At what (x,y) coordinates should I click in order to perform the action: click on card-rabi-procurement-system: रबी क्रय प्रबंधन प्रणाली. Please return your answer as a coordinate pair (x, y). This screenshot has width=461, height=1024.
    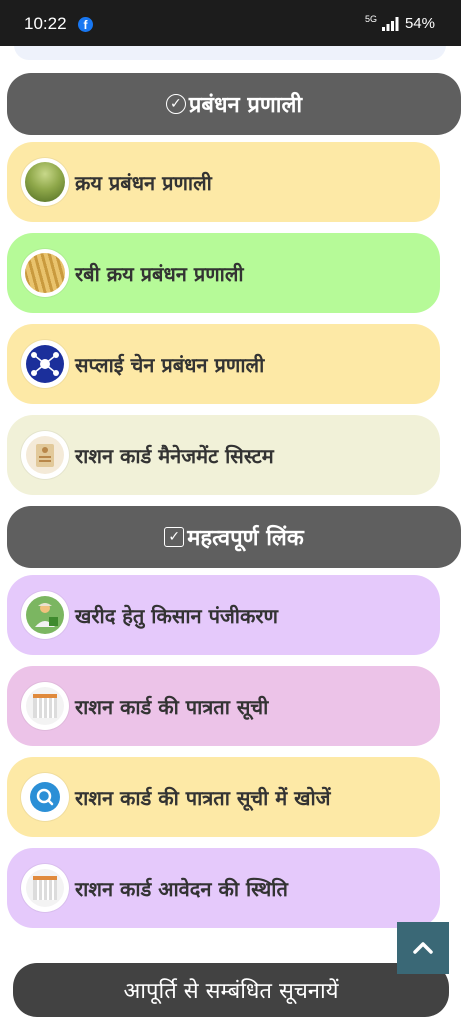
    Looking at the image, I should click on (223, 273).